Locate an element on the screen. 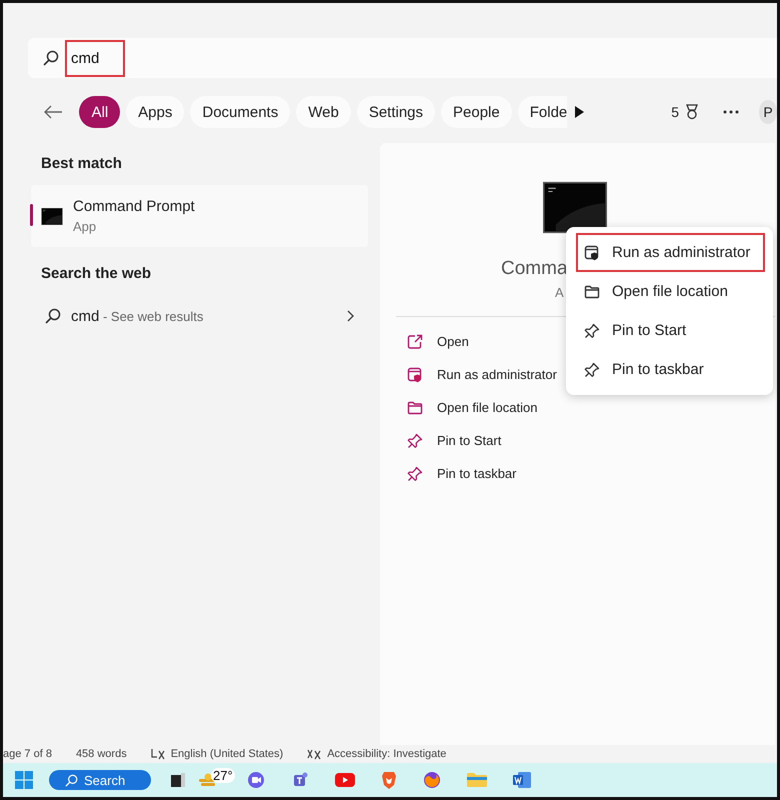 The height and width of the screenshot is (800, 780). app-title: Comma is located at coordinates (534, 269).